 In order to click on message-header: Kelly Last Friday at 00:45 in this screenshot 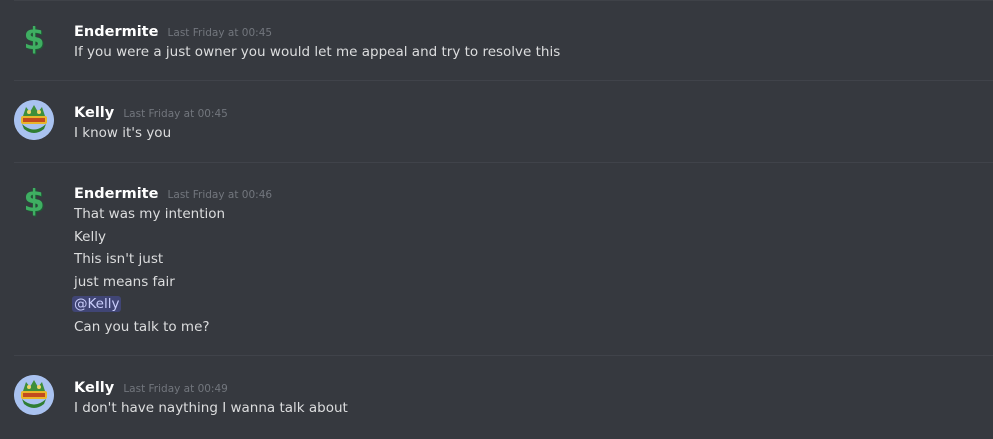, I will do `click(151, 111)`.